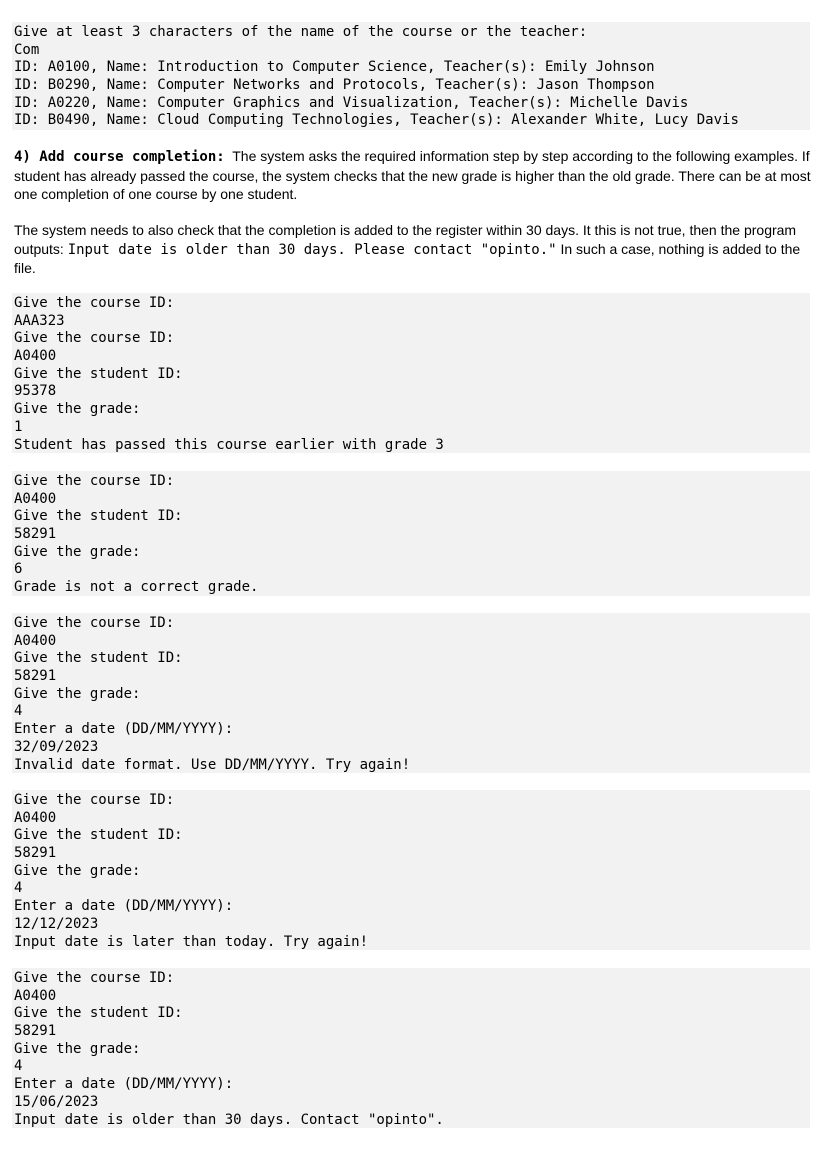  What do you see at coordinates (56, 746) in the screenshot?
I see `code-line: 32/09/2023` at bounding box center [56, 746].